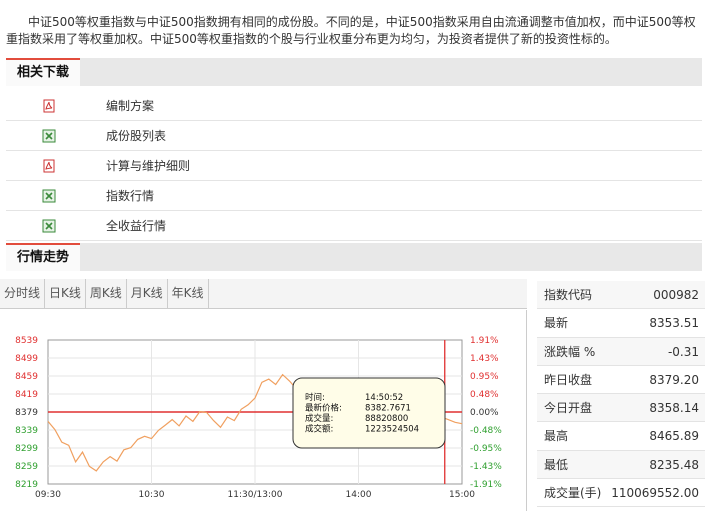 This screenshot has height=511, width=715. Describe the element at coordinates (130, 196) in the screenshot. I see `download-item-label: 指数行情` at that location.